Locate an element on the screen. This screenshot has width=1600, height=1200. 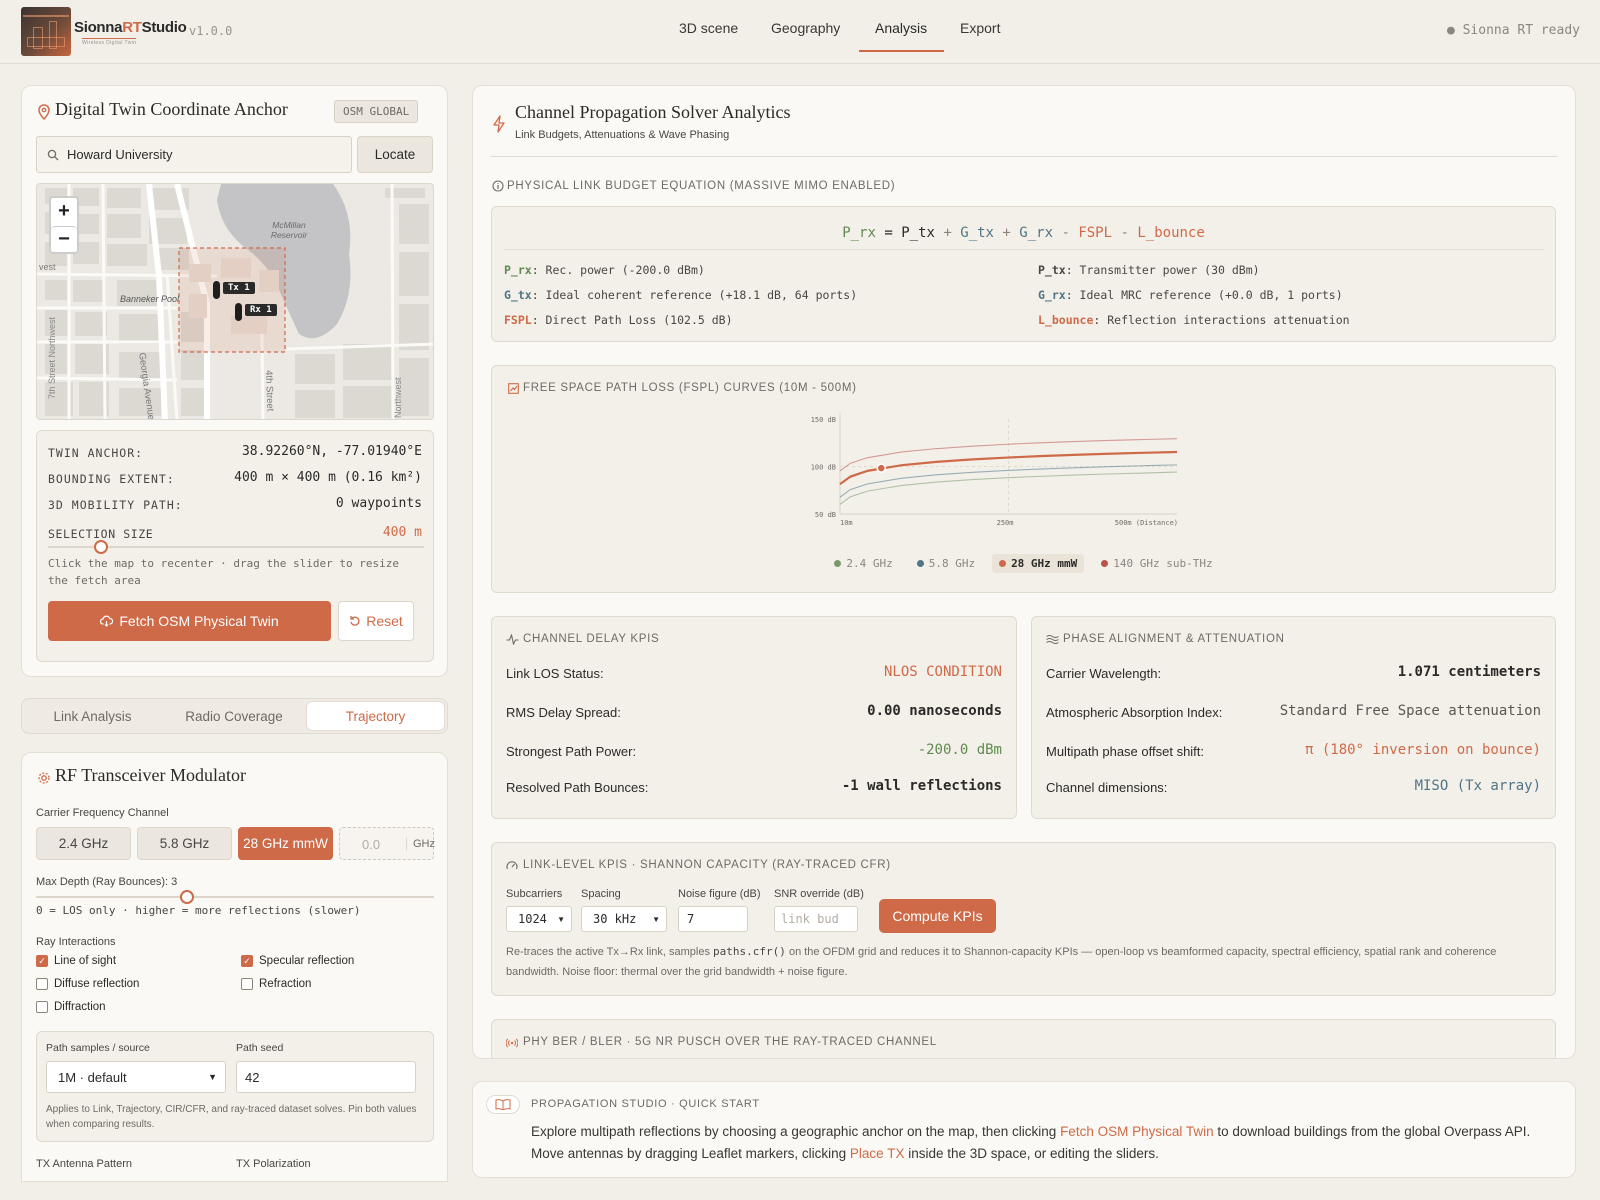
legend-item-140-ghz-sub-thz: 140 GHz sub-THz is located at coordinates (1156, 563).